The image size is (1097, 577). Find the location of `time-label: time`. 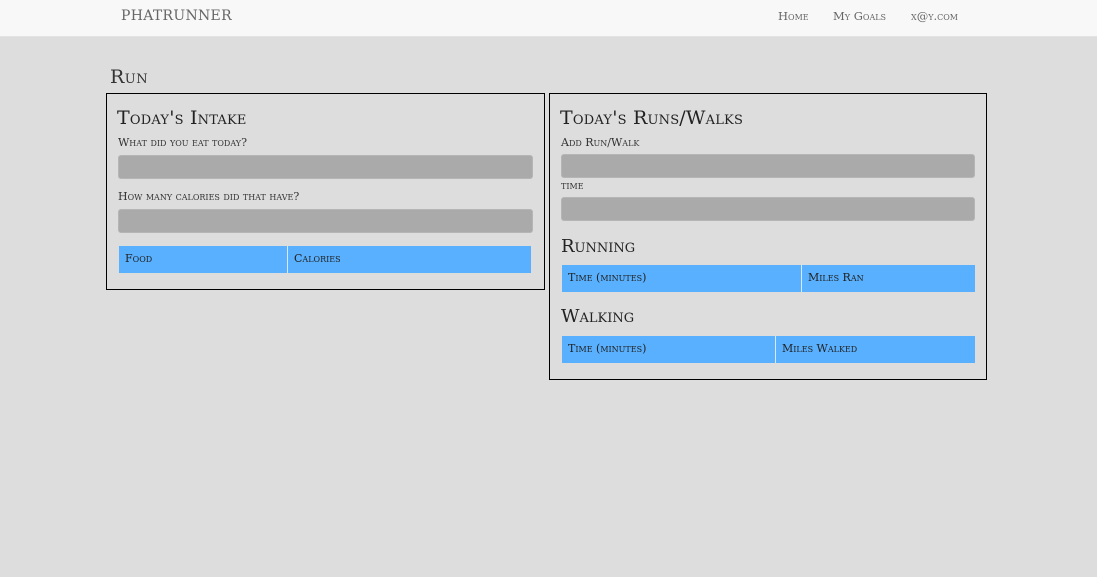

time-label: time is located at coordinates (572, 185).